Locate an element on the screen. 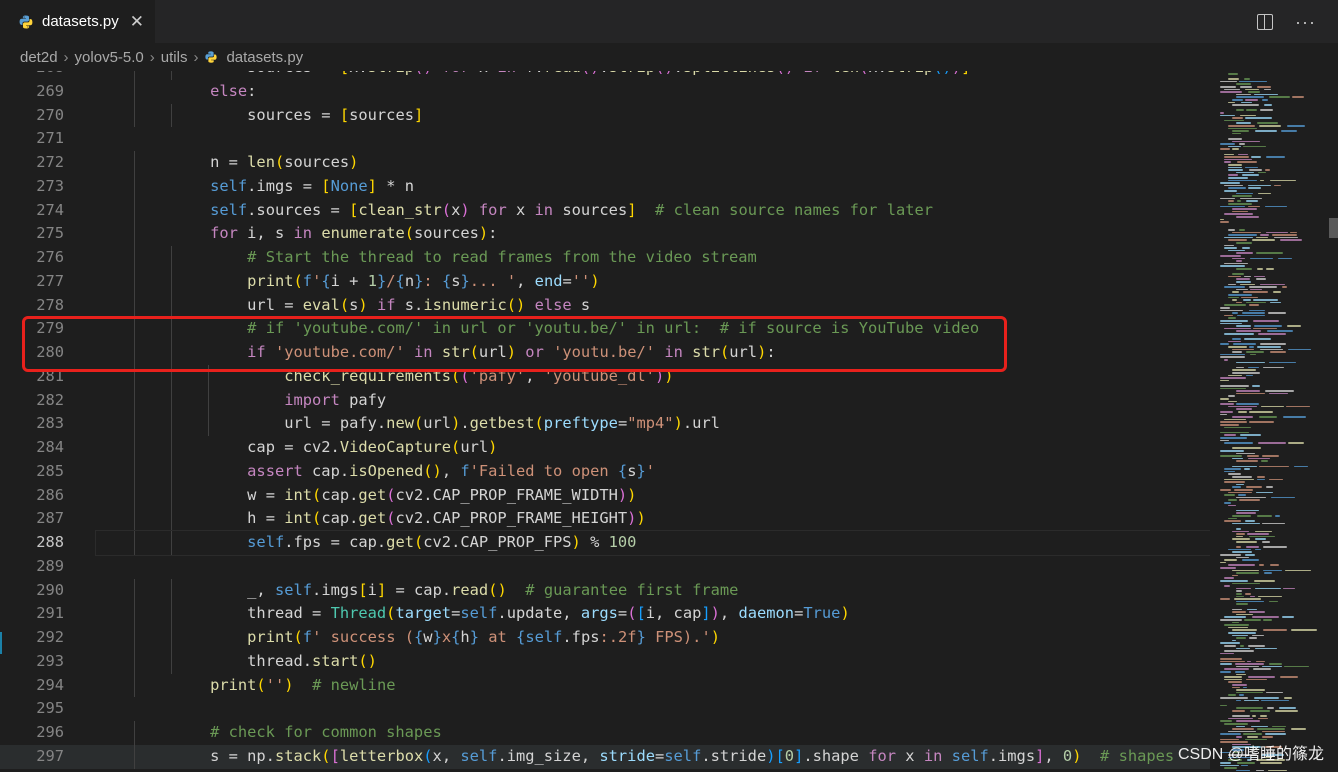  breadcrumb-file: datasets.py is located at coordinates (264, 57).